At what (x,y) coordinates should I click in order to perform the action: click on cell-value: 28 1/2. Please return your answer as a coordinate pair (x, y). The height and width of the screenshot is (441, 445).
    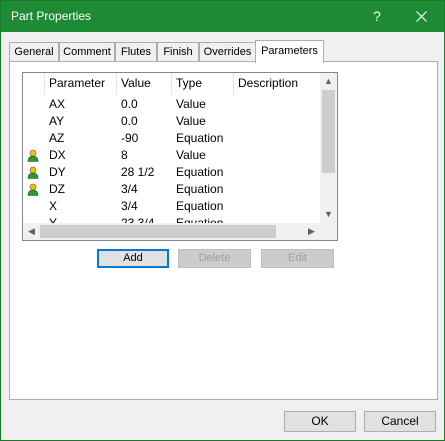
    Looking at the image, I should click on (138, 172).